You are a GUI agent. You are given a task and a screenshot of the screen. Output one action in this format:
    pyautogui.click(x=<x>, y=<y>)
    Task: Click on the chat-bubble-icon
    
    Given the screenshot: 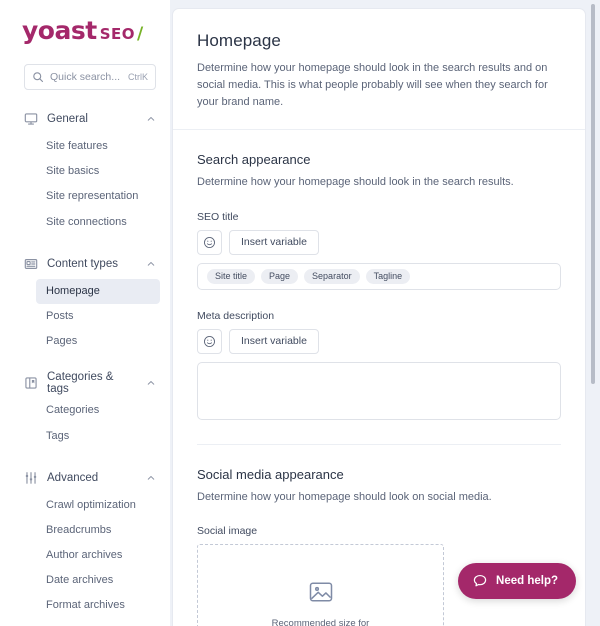 What is the action you would take?
    pyautogui.click(x=480, y=581)
    